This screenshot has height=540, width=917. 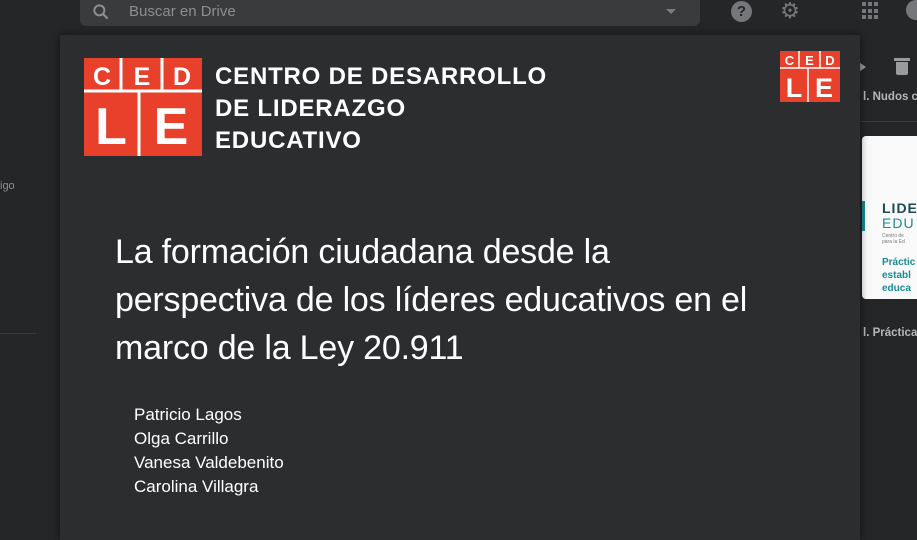 What do you see at coordinates (902, 66) in the screenshot?
I see `trash-icon` at bounding box center [902, 66].